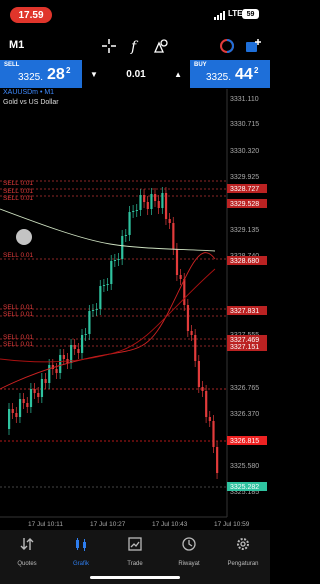  Describe the element at coordinates (244, 177) in the screenshot. I see `y-tick-label: 3329.925` at that location.